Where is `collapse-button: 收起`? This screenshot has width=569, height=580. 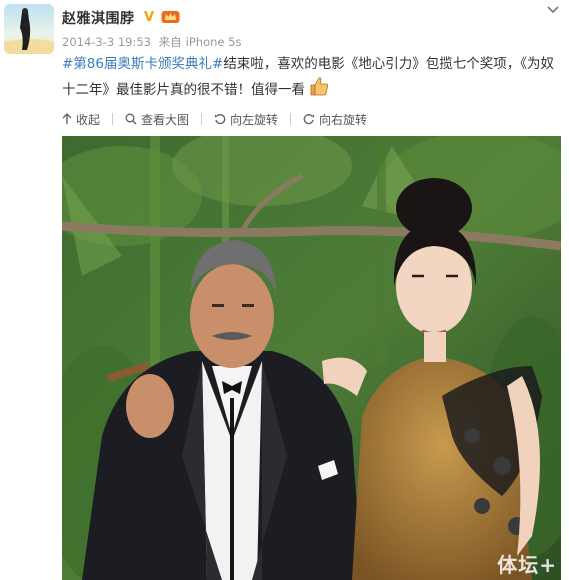
collapse-button: 收起 is located at coordinates (81, 119).